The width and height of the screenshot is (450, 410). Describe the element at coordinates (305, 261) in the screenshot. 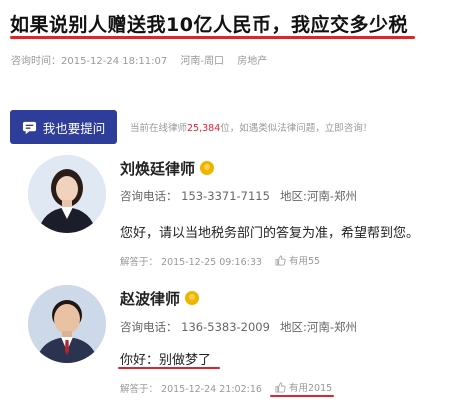

I see `useful-count: 有用55` at that location.